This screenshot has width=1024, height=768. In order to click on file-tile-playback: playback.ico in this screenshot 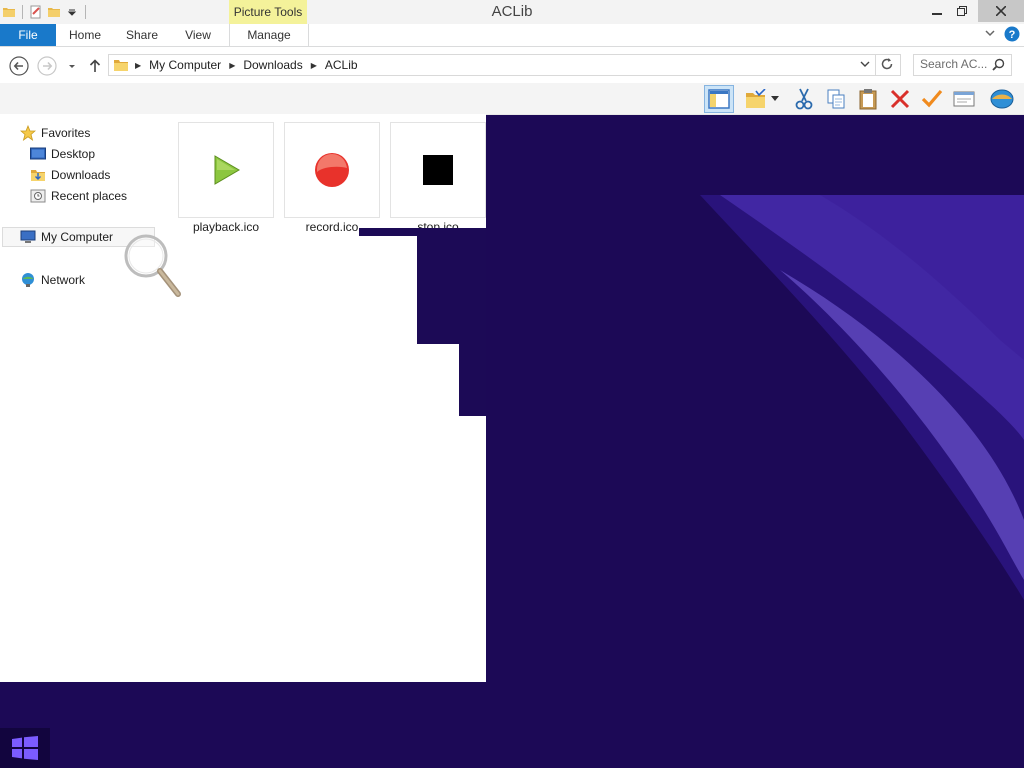, I will do `click(226, 178)`.